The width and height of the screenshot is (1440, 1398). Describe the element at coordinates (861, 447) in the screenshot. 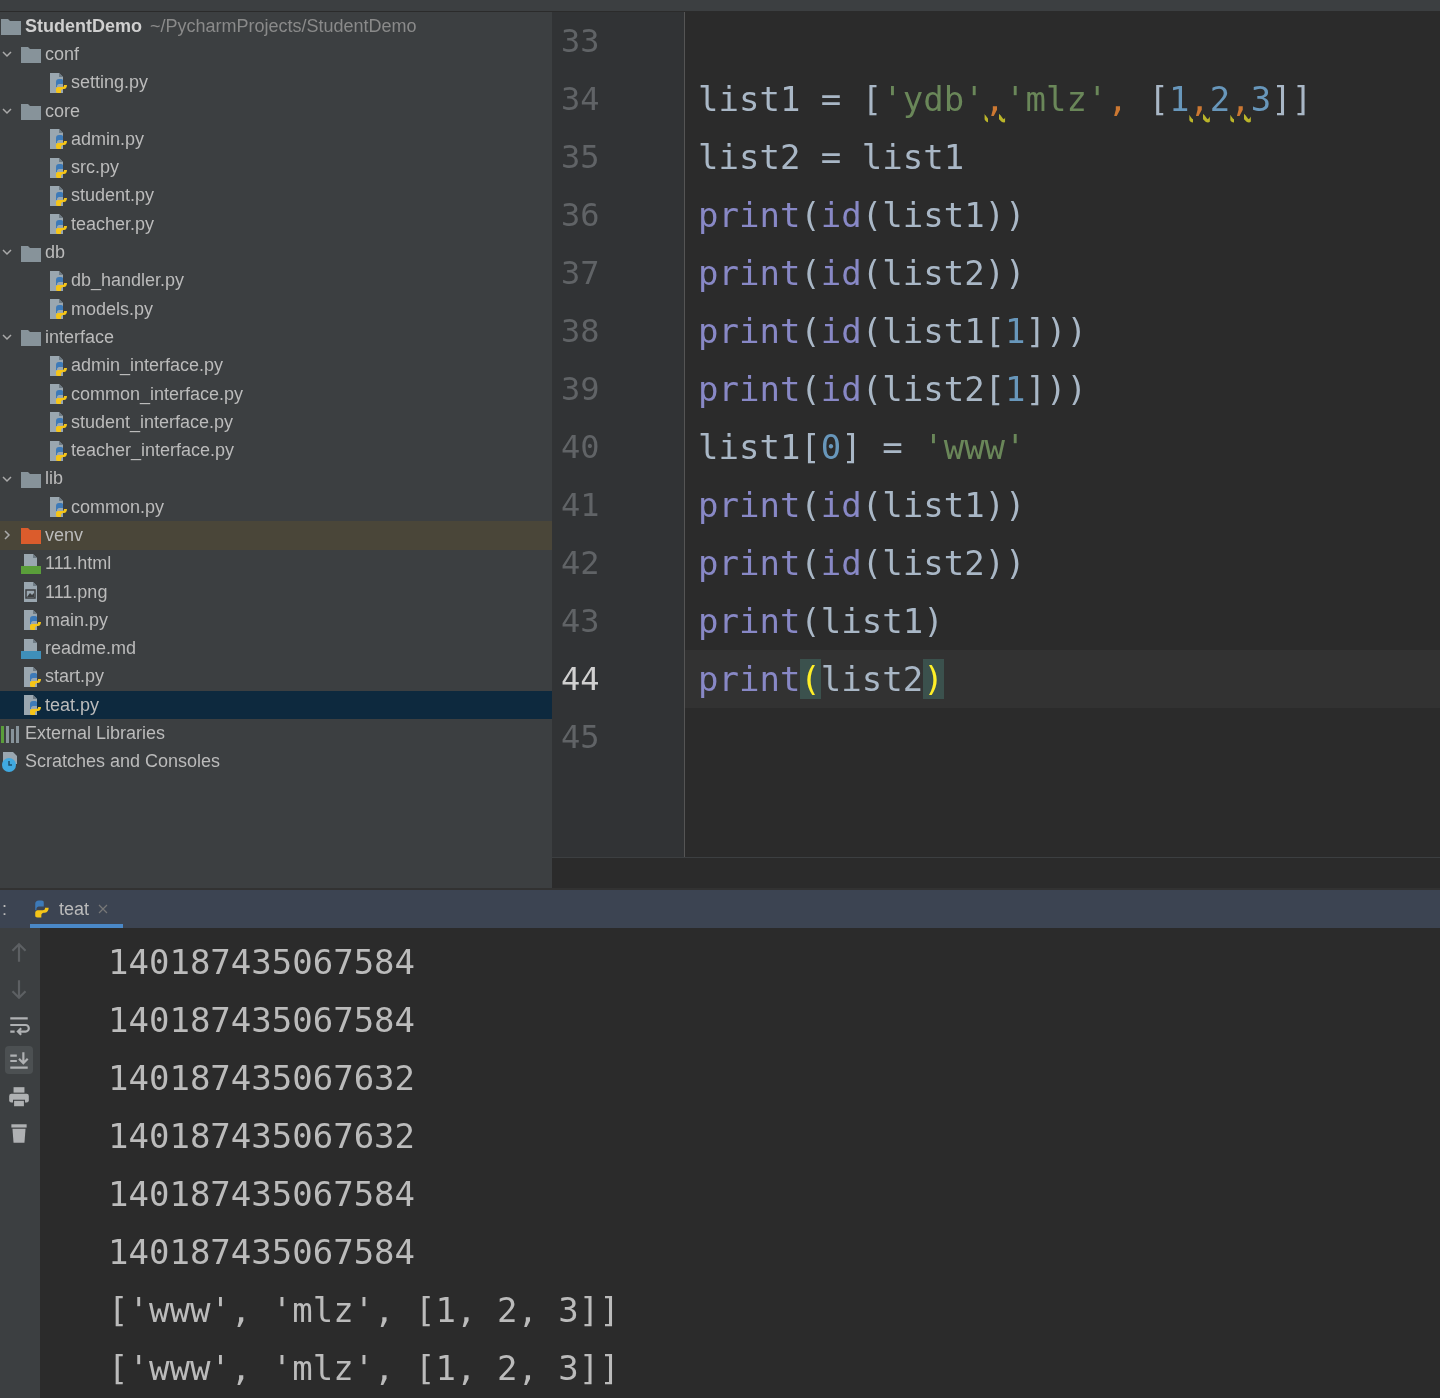

I see `code-line: list1[0] = 'www'` at that location.